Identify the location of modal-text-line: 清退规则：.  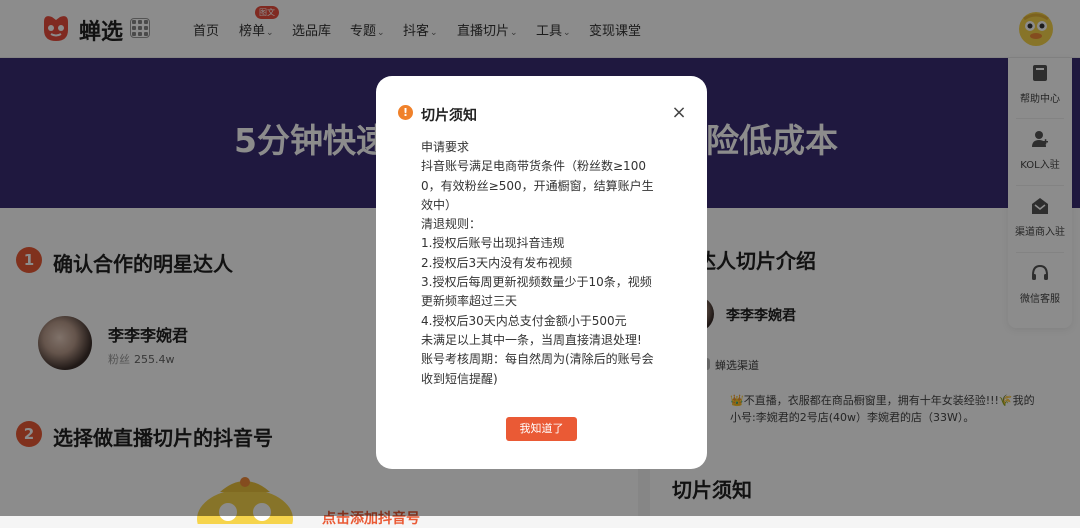
(451, 224).